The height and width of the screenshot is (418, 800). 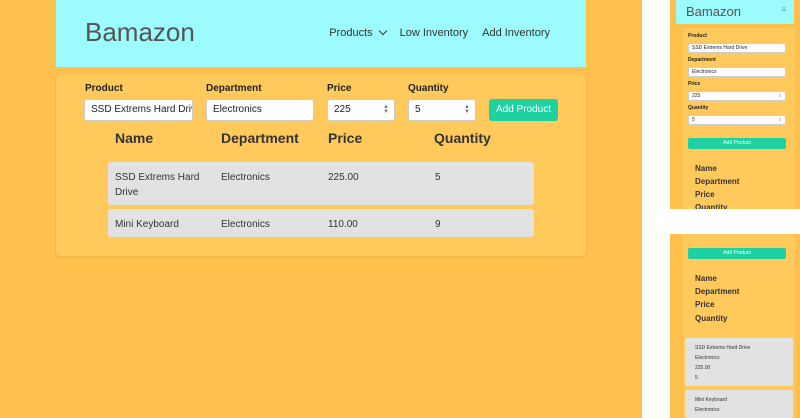 I want to click on price-label: Price, so click(x=339, y=88).